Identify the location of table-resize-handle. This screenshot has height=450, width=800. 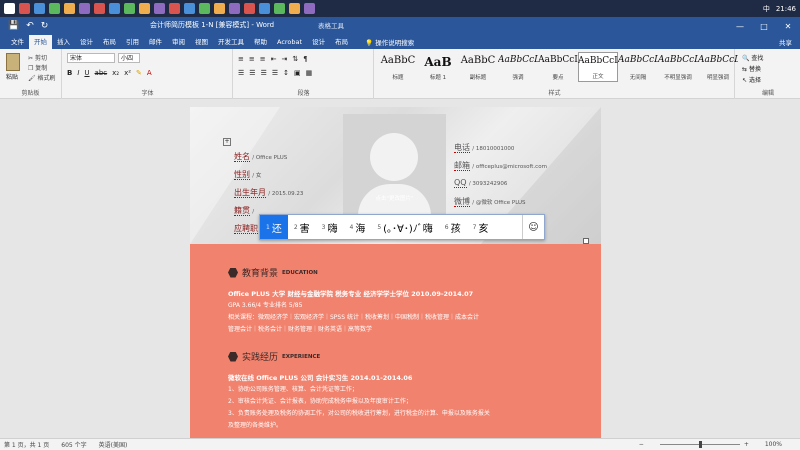
(586, 241).